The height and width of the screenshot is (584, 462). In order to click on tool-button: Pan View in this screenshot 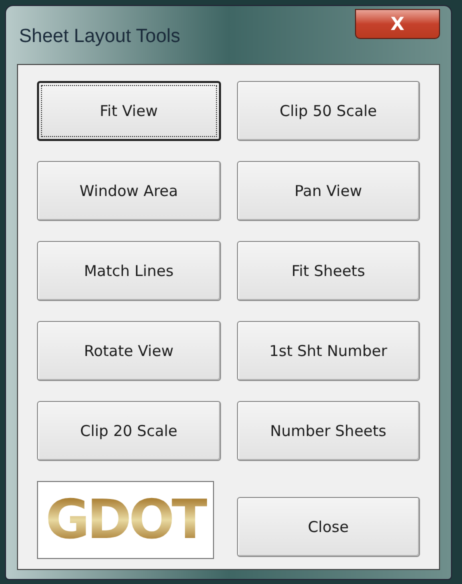, I will do `click(328, 191)`.